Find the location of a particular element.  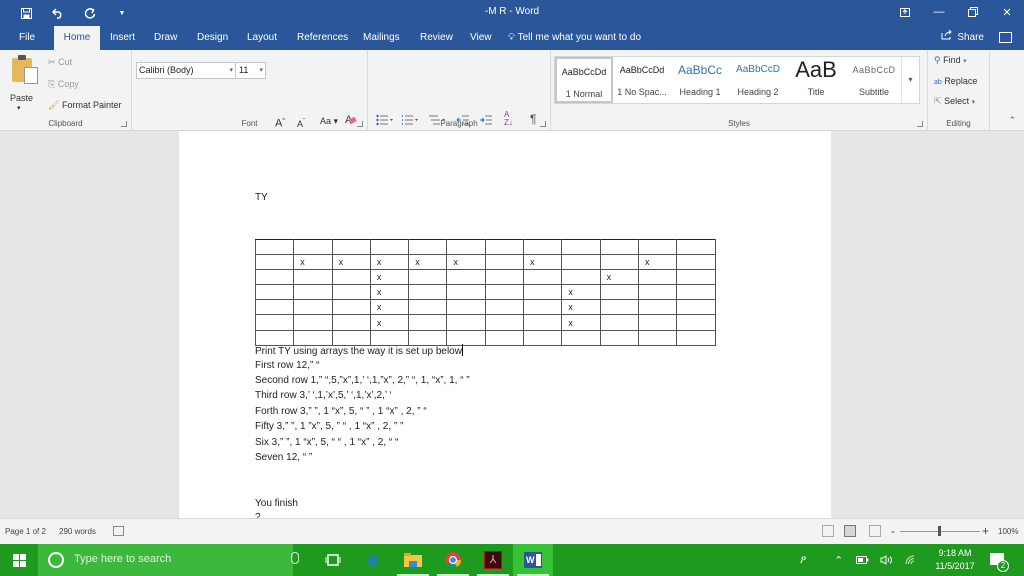

font-name-field: Calibri (Body) ▾ is located at coordinates (186, 70).